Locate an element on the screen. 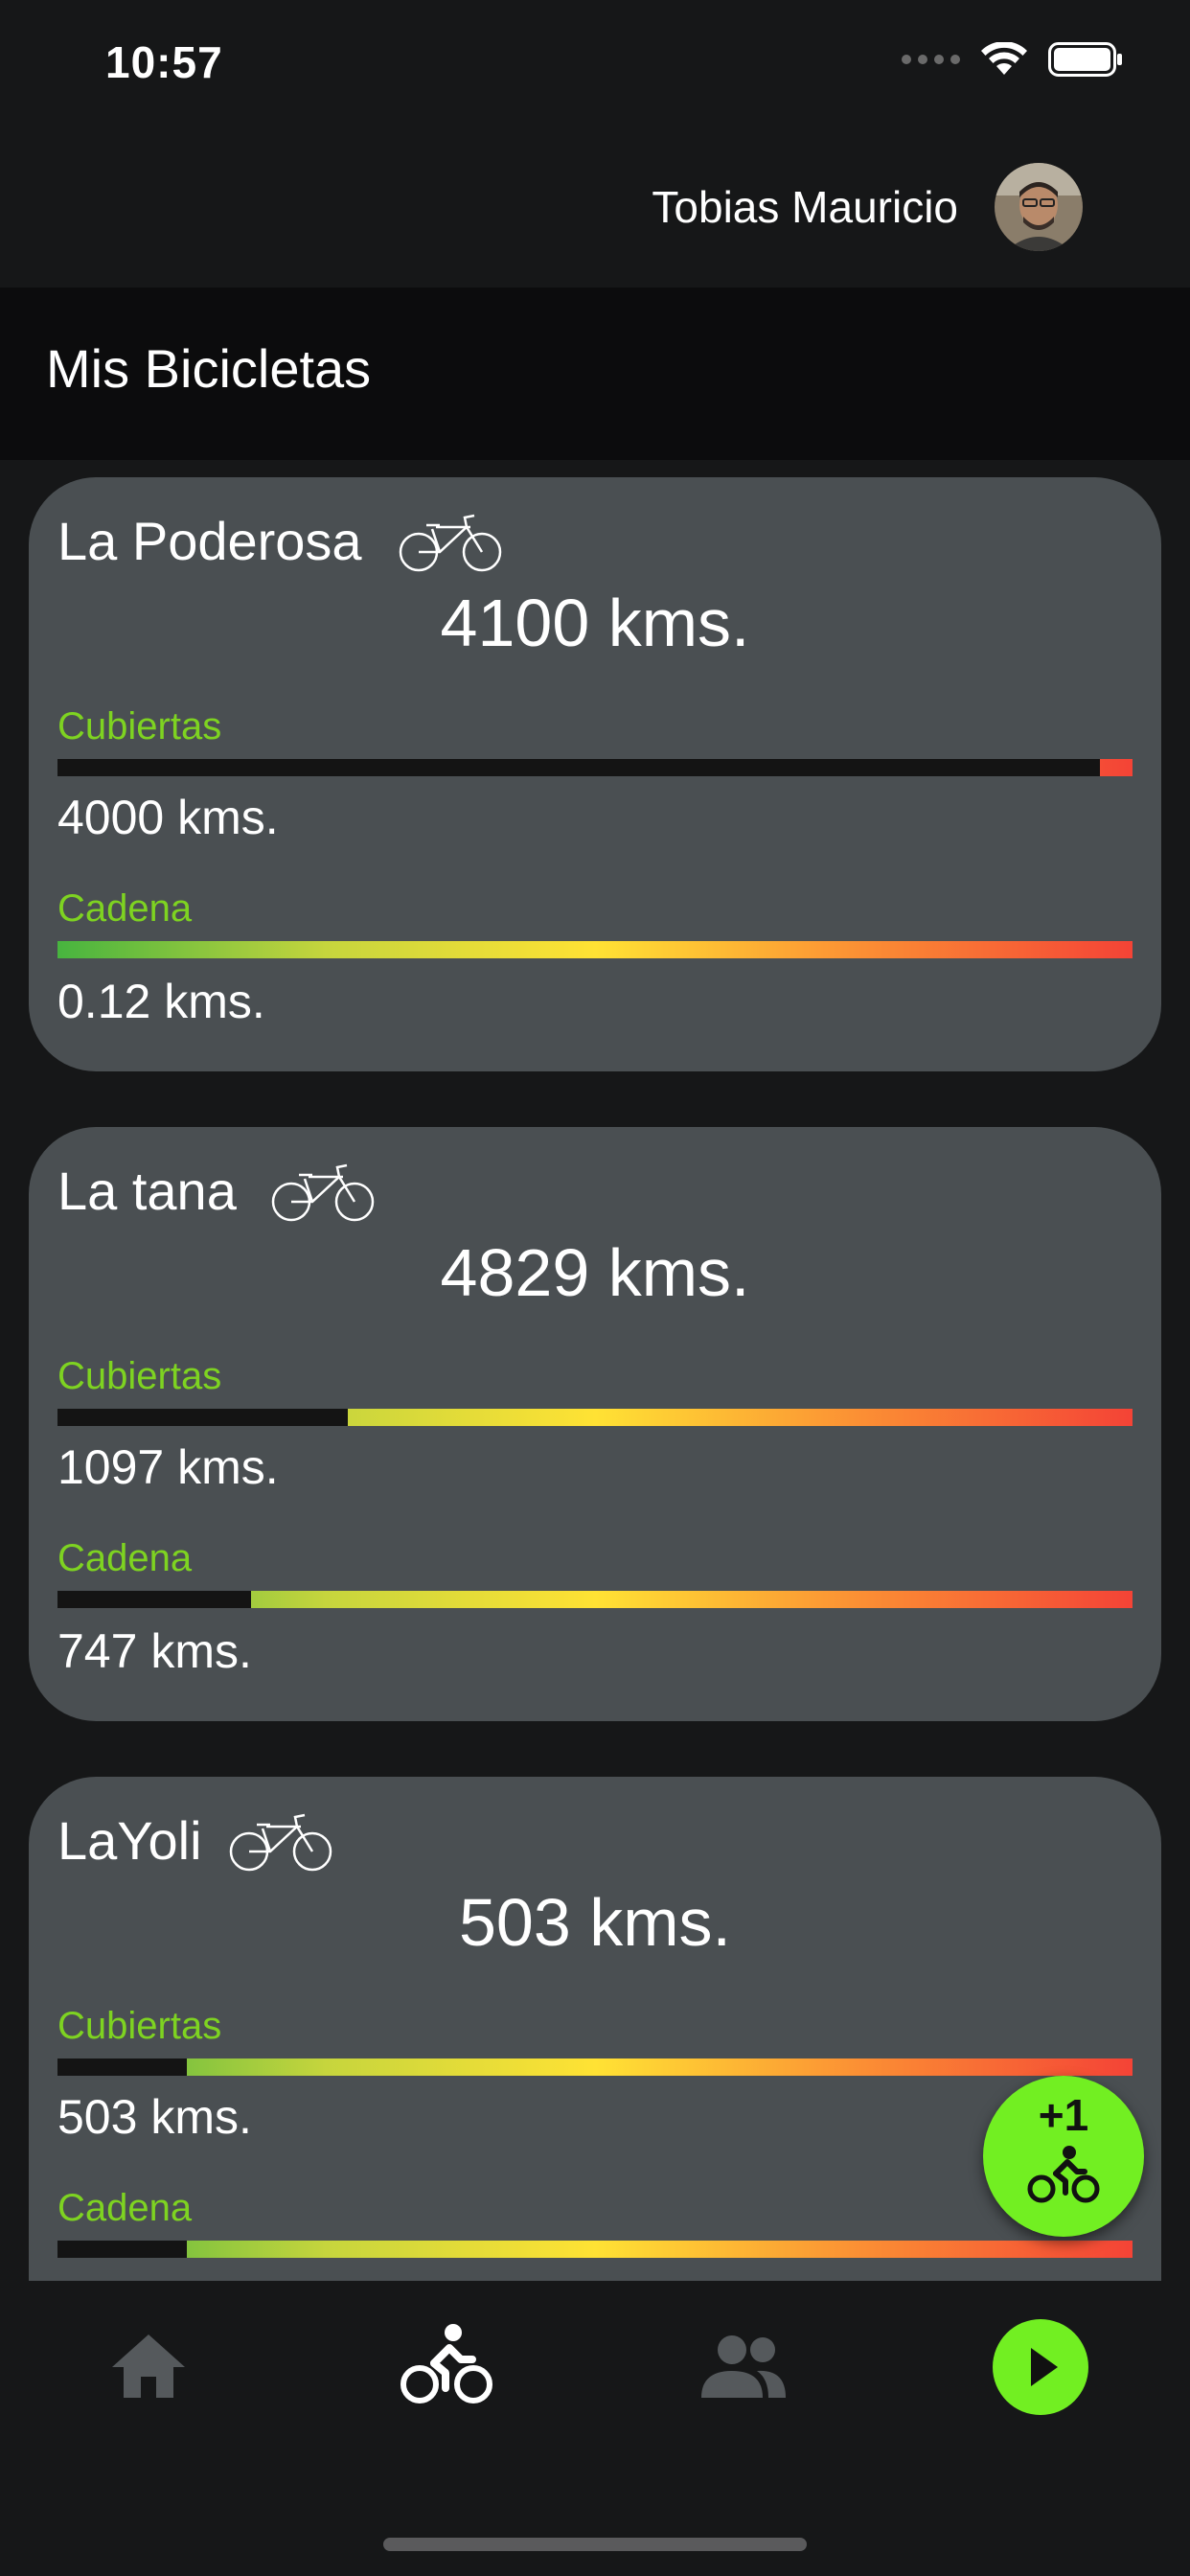 The image size is (1190, 2576). status-bar: 10:57 is located at coordinates (595, 67).